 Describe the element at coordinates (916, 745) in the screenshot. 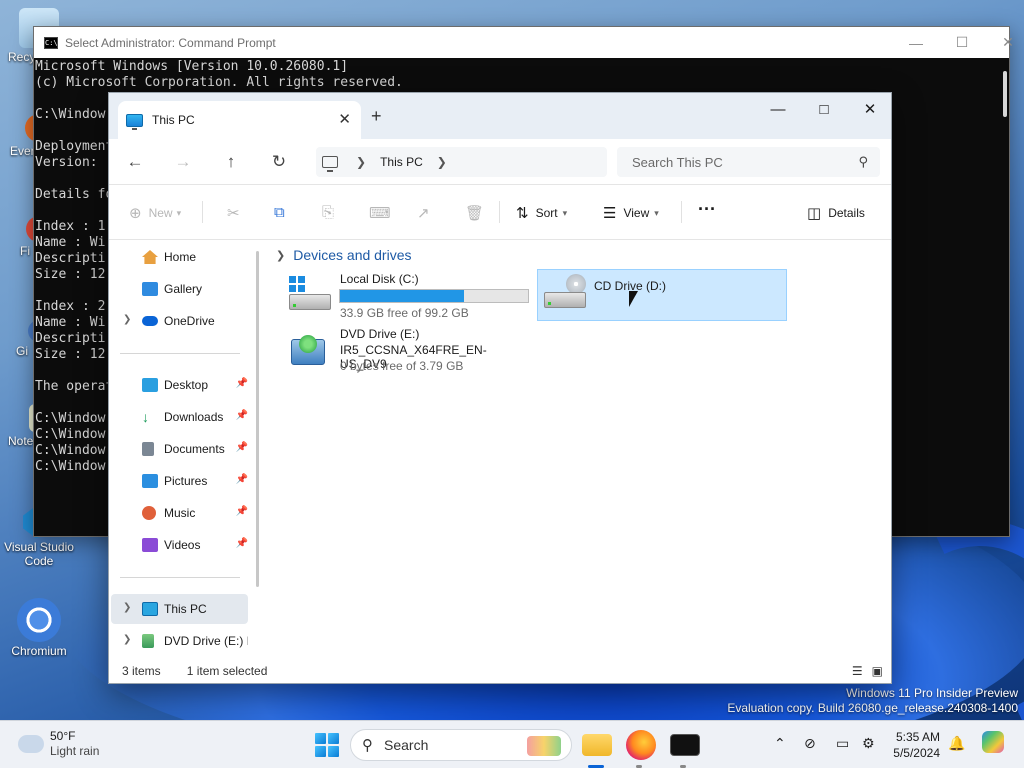

I see `system-clock: 5:35 AM 5/5/2024` at that location.